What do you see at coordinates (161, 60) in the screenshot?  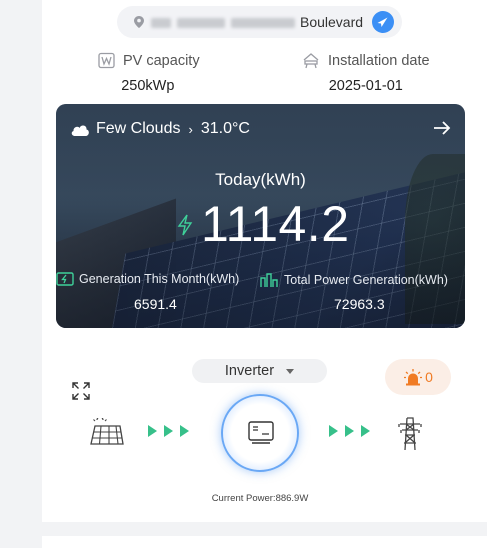 I see `pv-capacity-label: PV capacity` at bounding box center [161, 60].